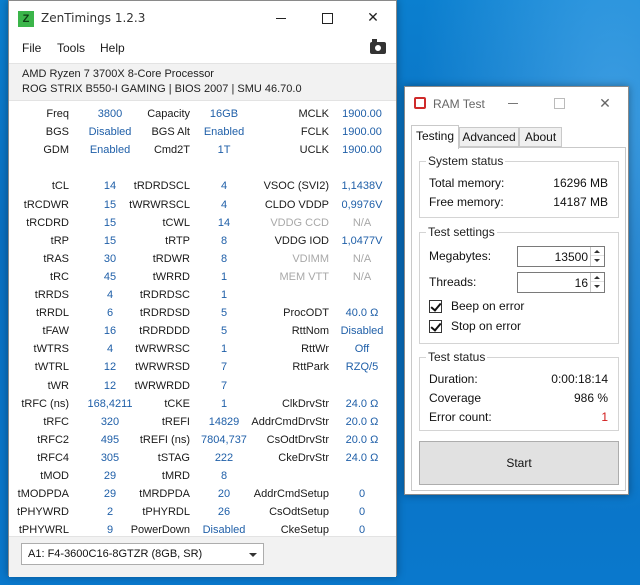 Image resolution: width=640 pixels, height=585 pixels. What do you see at coordinates (71, 48) in the screenshot?
I see `menu-tools: Tools` at bounding box center [71, 48].